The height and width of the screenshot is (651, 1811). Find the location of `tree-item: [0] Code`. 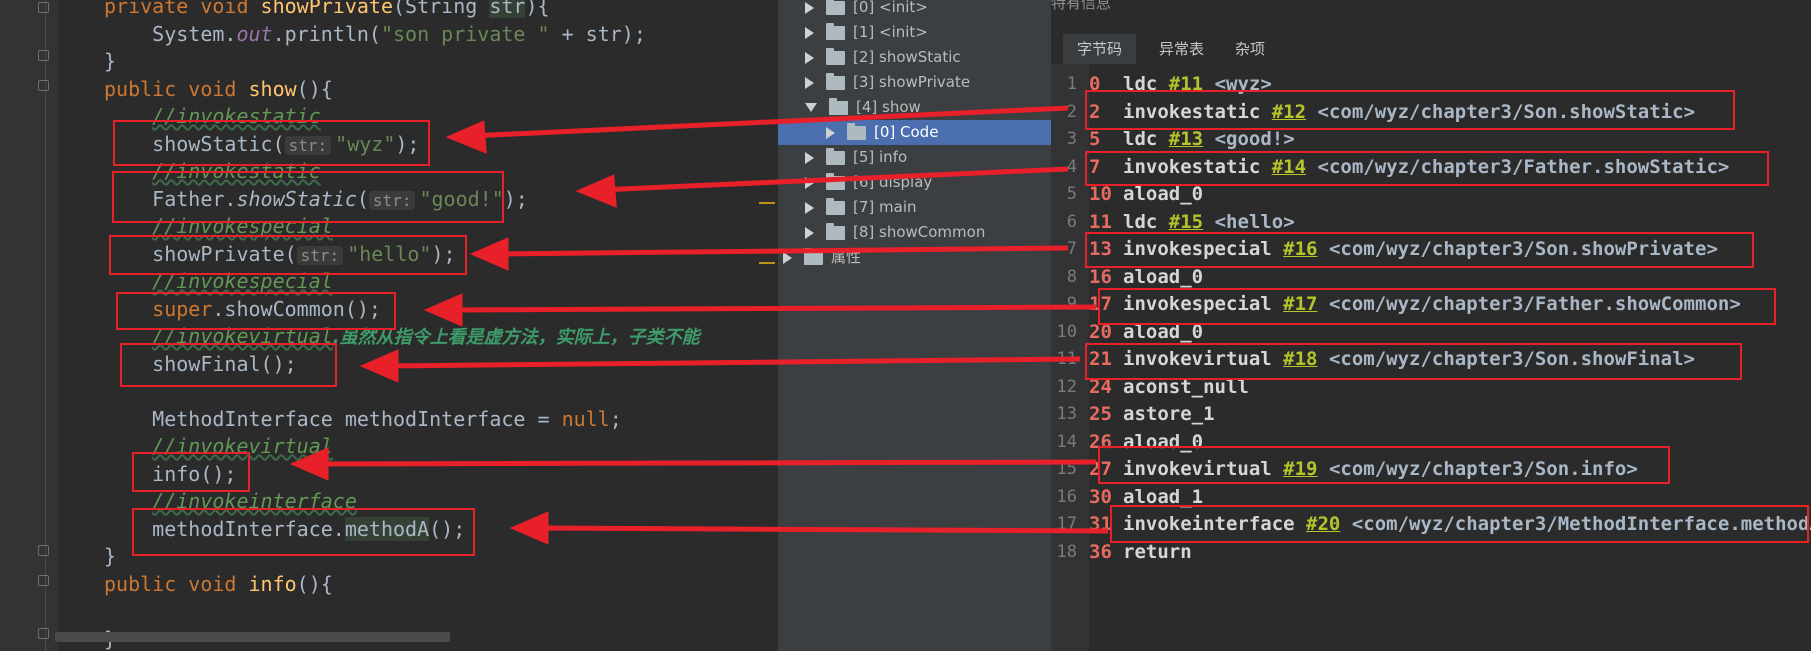

tree-item: [0] Code is located at coordinates (914, 132).